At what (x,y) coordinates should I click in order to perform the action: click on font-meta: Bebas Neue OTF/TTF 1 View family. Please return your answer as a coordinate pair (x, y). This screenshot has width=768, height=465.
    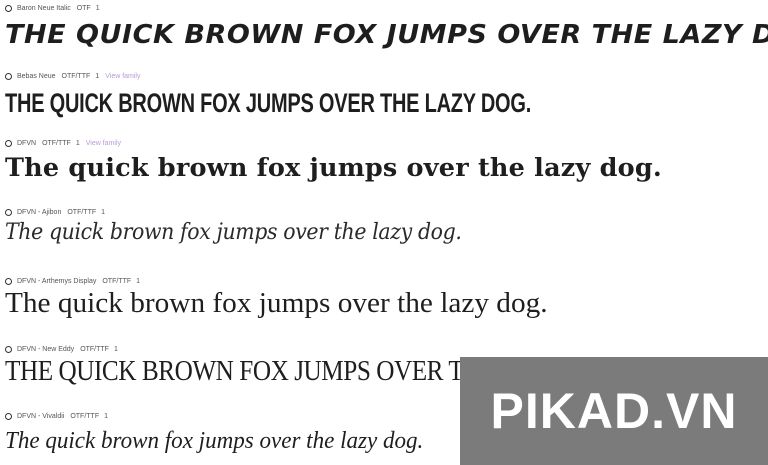
    Looking at the image, I should click on (73, 76).